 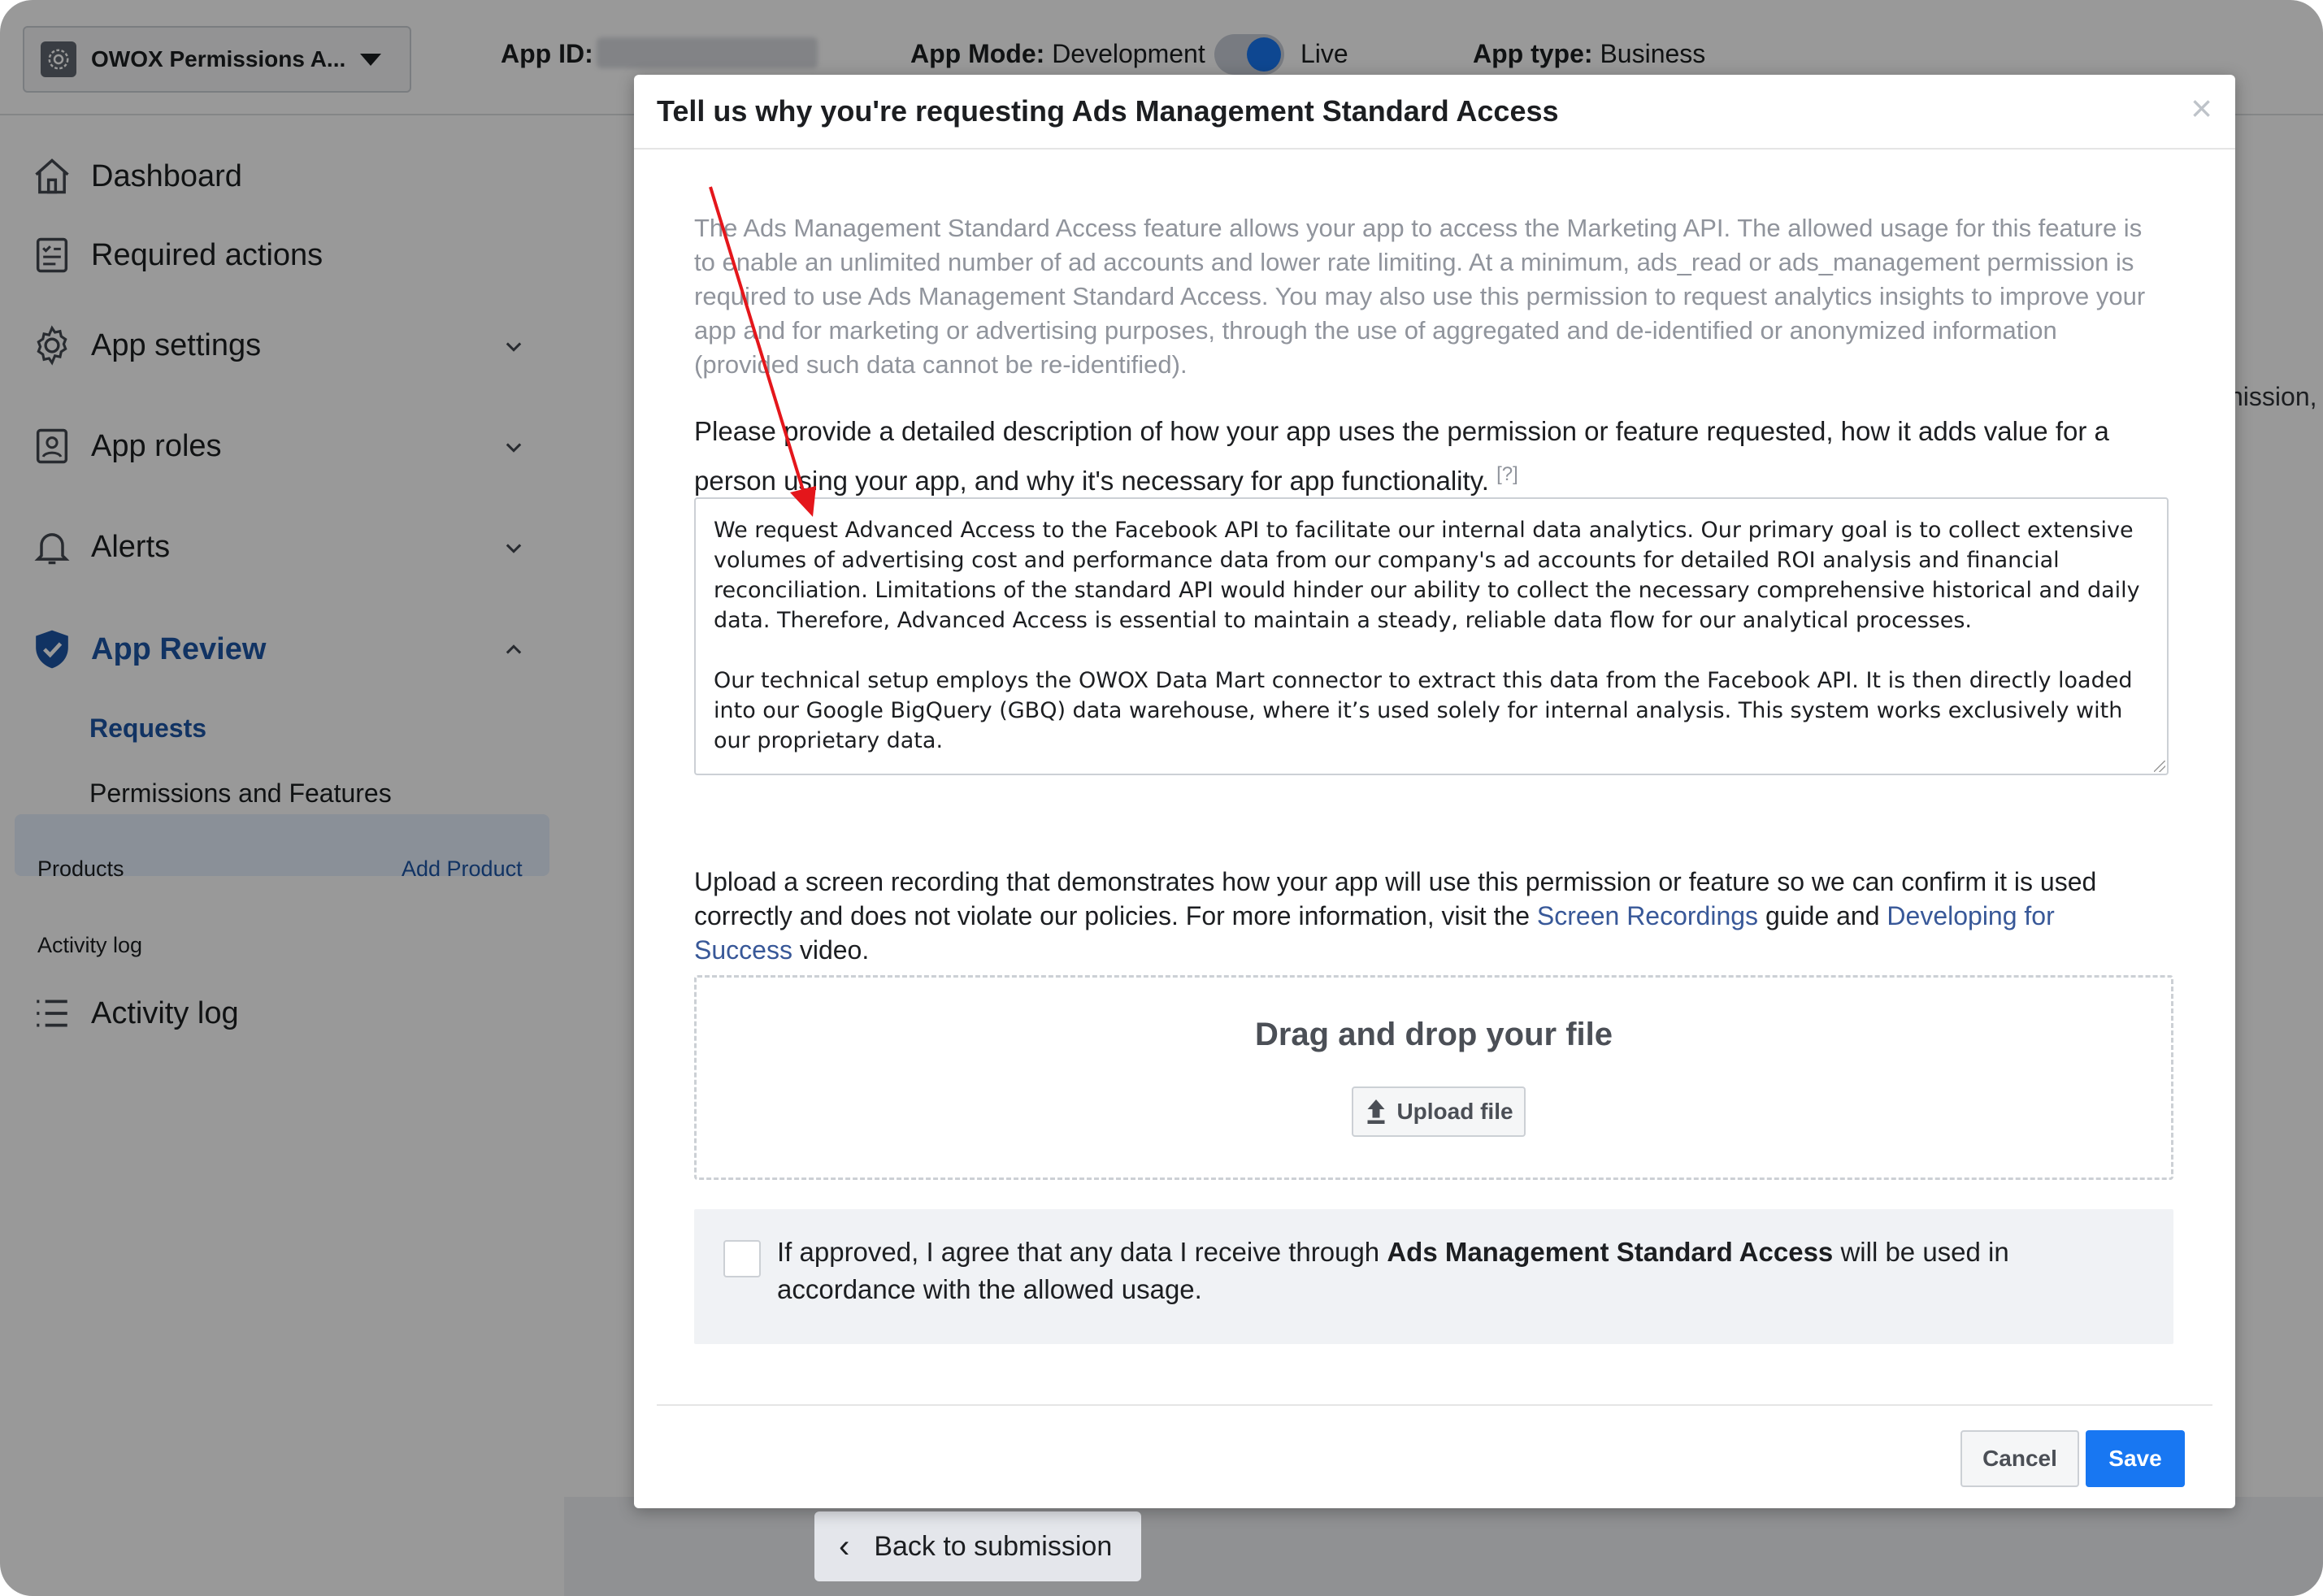 I want to click on upload-icon, so click(x=1376, y=1111).